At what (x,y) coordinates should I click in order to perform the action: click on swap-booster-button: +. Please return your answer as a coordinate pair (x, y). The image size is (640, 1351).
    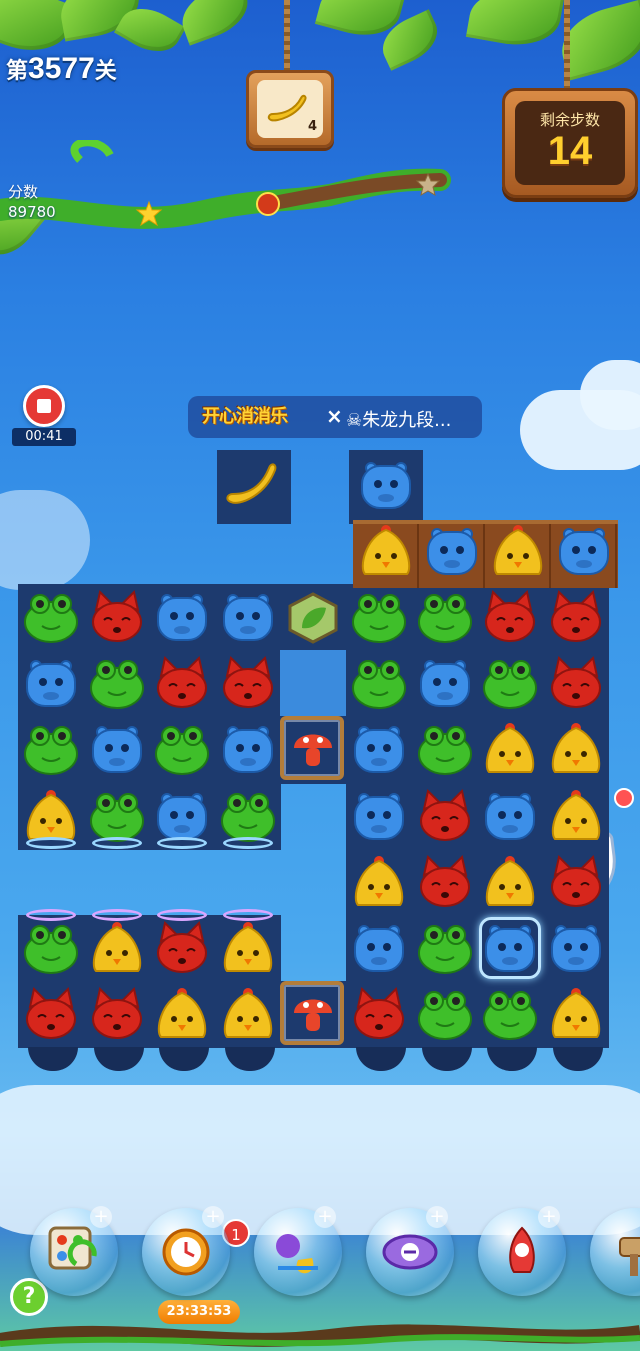
    Looking at the image, I should click on (298, 1251).